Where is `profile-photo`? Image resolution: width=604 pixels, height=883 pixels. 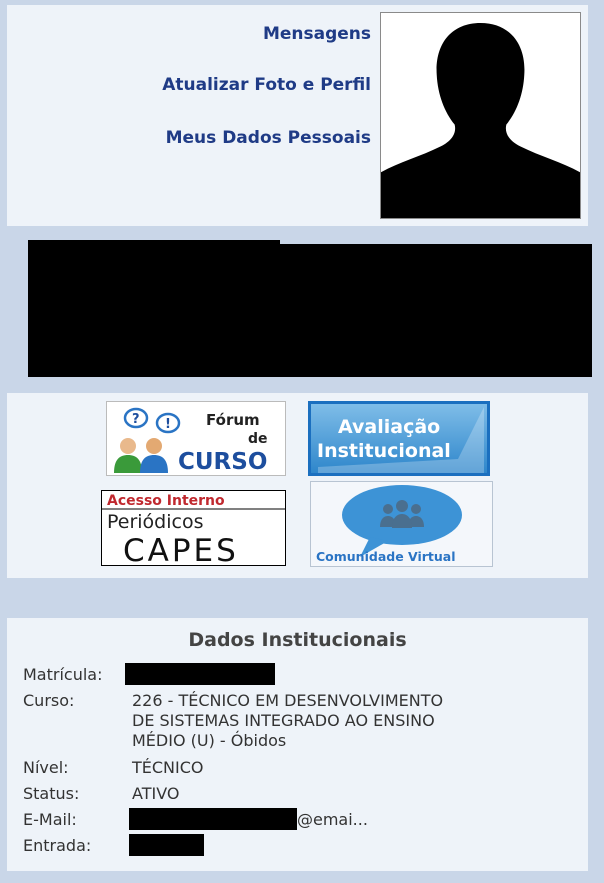
profile-photo is located at coordinates (480, 115).